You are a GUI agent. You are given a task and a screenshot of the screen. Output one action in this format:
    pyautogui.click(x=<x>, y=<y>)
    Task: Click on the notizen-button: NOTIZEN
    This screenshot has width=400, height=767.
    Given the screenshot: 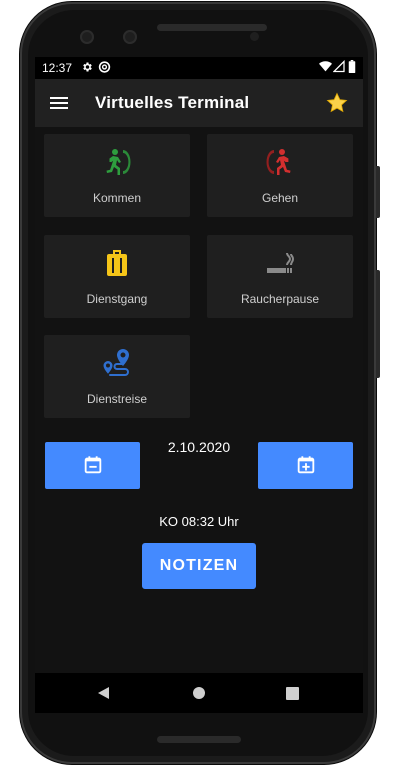 What is the action you would take?
    pyautogui.click(x=199, y=566)
    